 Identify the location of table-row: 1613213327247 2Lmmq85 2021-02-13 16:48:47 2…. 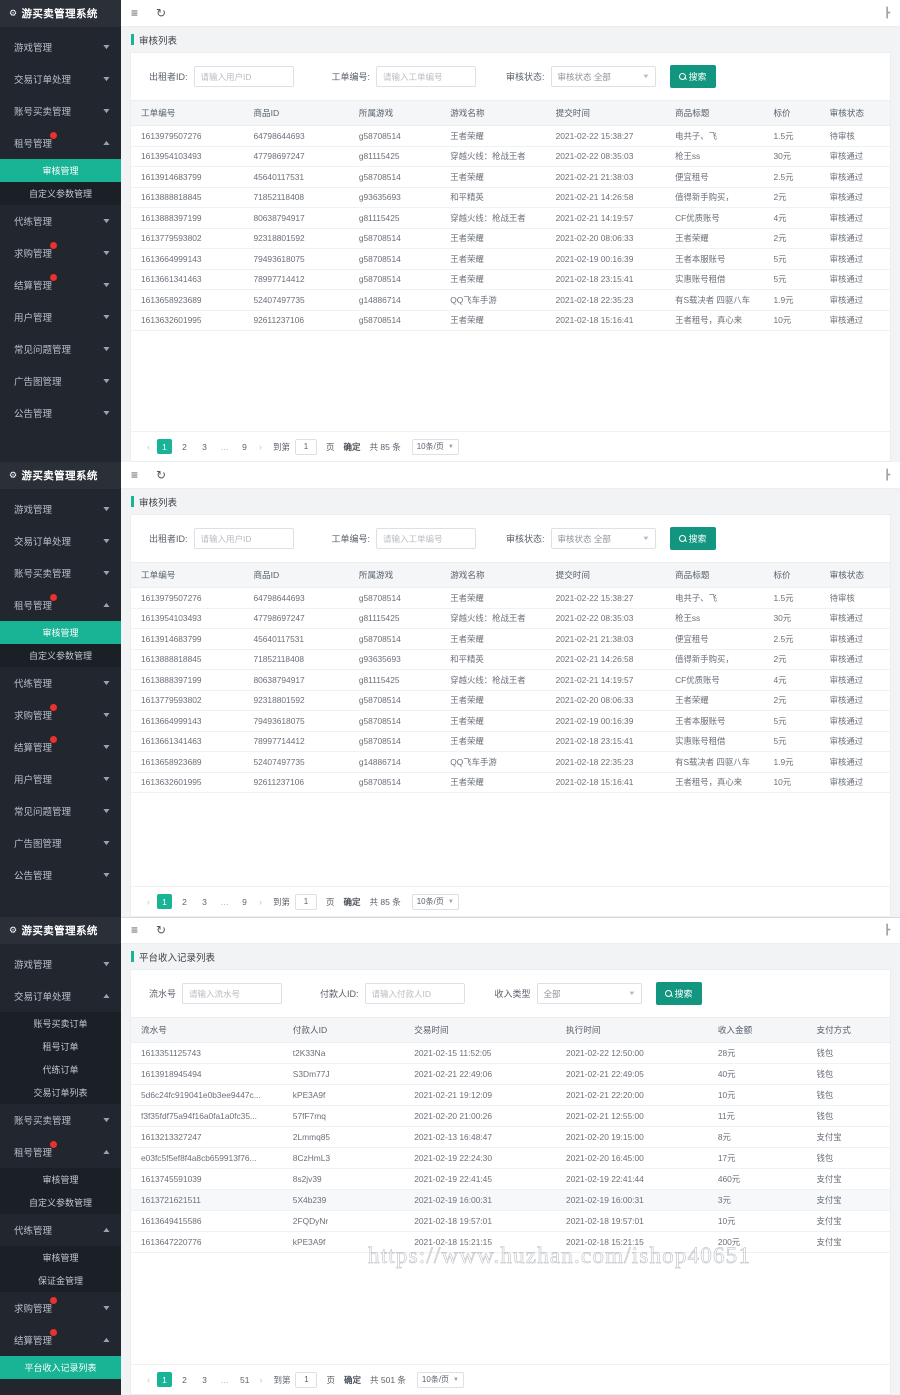
(510, 1137).